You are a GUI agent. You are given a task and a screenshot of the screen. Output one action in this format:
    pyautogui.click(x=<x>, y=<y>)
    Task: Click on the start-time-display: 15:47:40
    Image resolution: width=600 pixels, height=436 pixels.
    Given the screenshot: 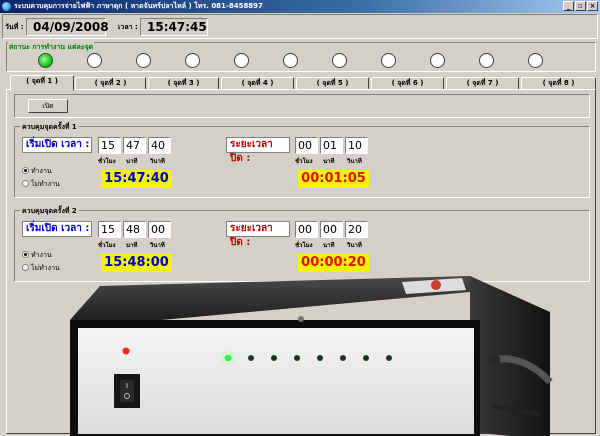 What is the action you would take?
    pyautogui.click(x=136, y=179)
    